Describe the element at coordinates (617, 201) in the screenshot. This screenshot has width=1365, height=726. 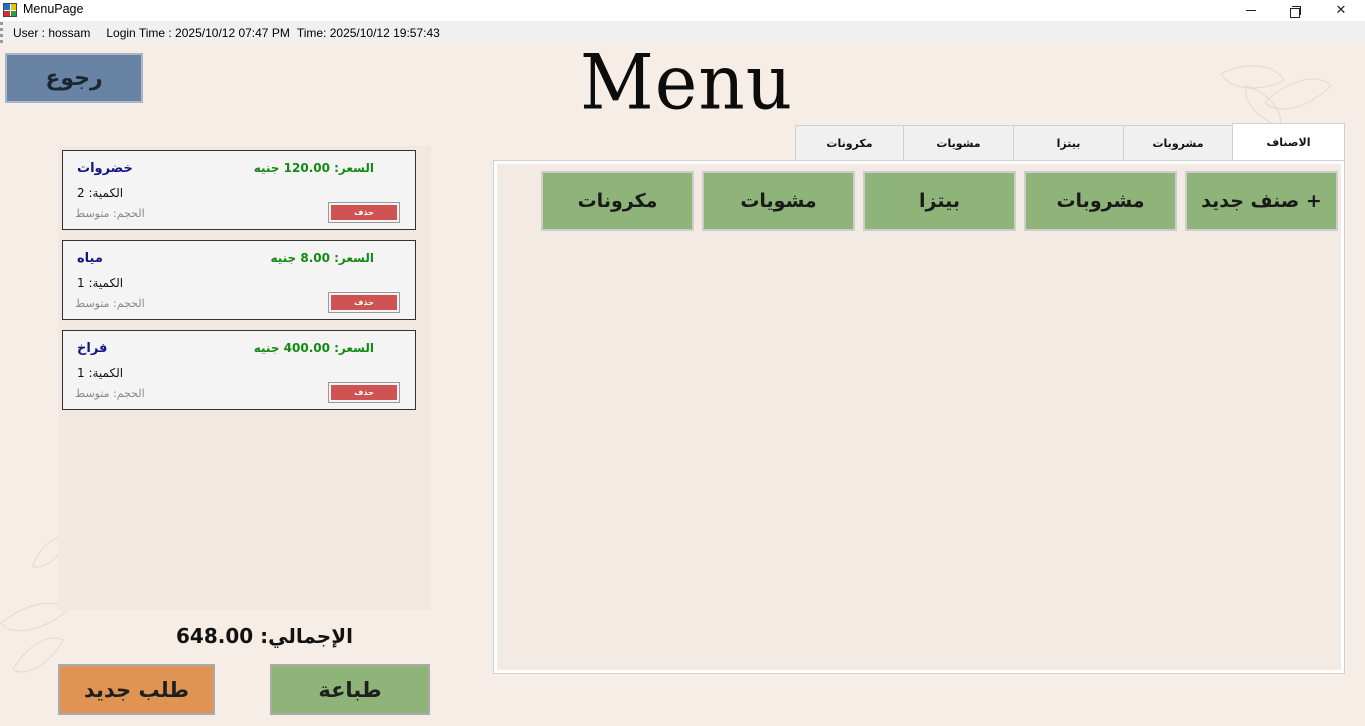
I see `category-button-pasta: مكرونات` at that location.